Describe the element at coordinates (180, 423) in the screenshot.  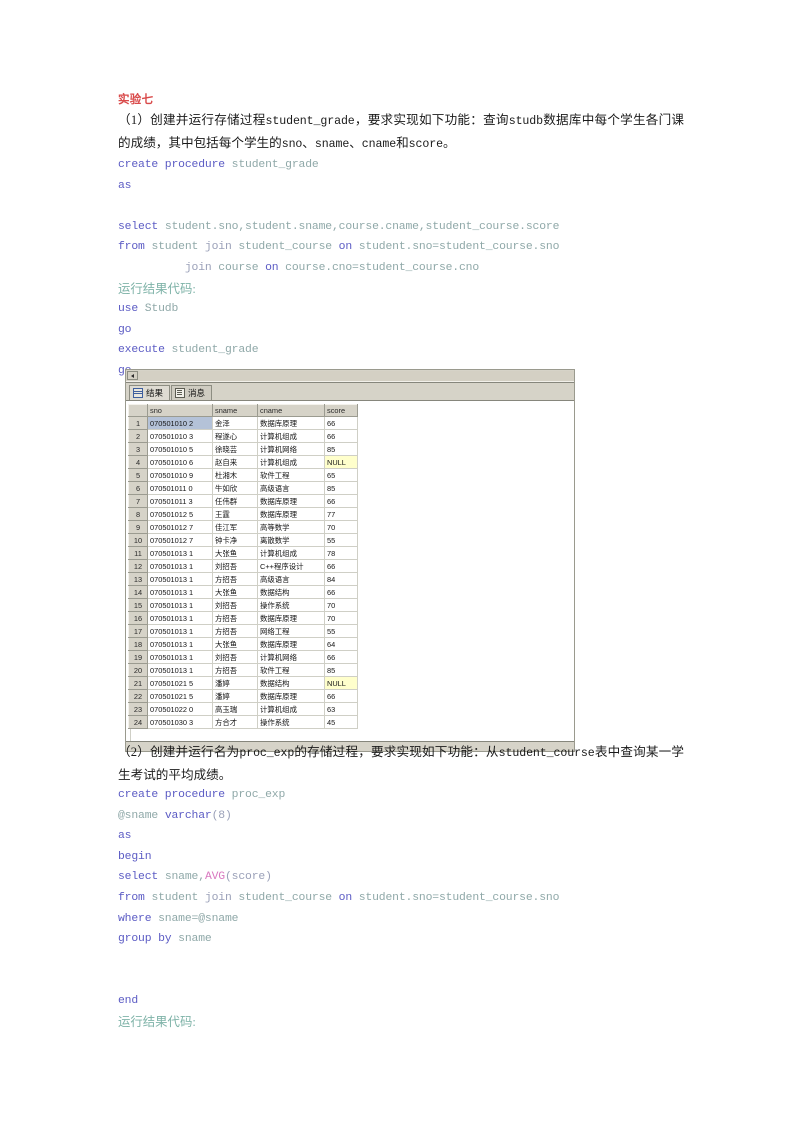
I see `cell-sno: 070501010 2` at that location.